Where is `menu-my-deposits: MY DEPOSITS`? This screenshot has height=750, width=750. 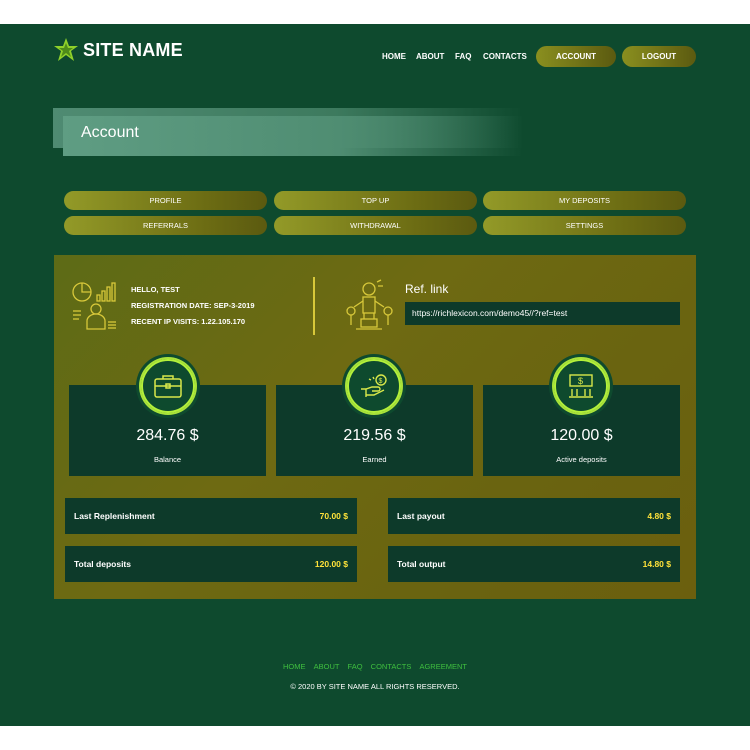 menu-my-deposits: MY DEPOSITS is located at coordinates (584, 200).